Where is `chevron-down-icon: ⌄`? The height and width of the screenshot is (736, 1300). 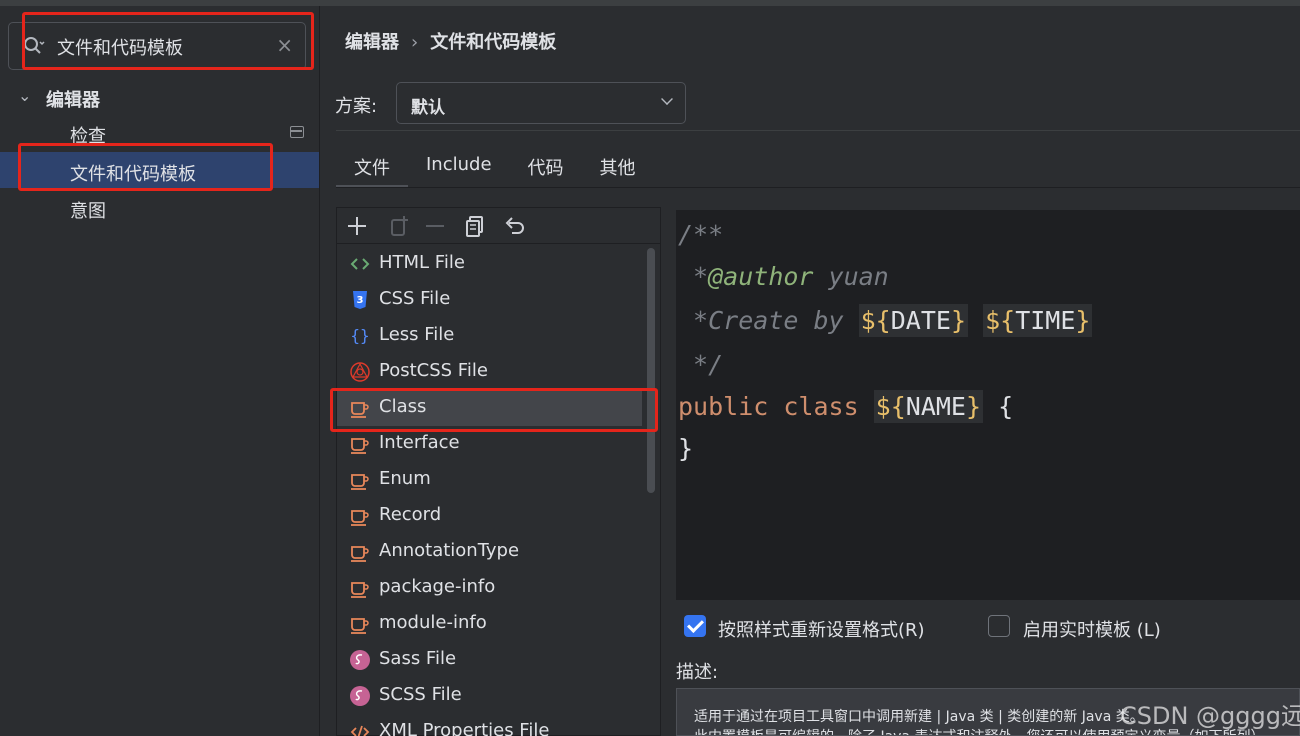 chevron-down-icon: ⌄ is located at coordinates (24, 95).